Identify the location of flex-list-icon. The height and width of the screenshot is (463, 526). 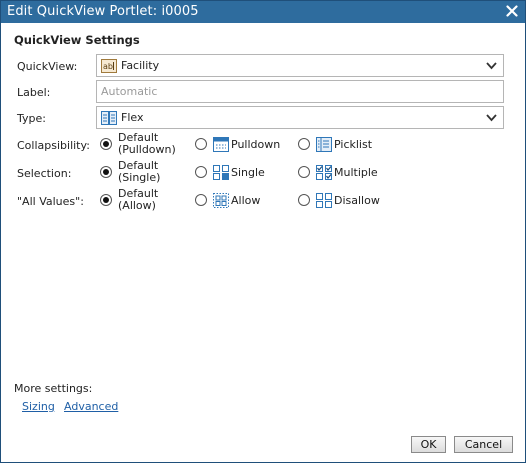
(109, 118).